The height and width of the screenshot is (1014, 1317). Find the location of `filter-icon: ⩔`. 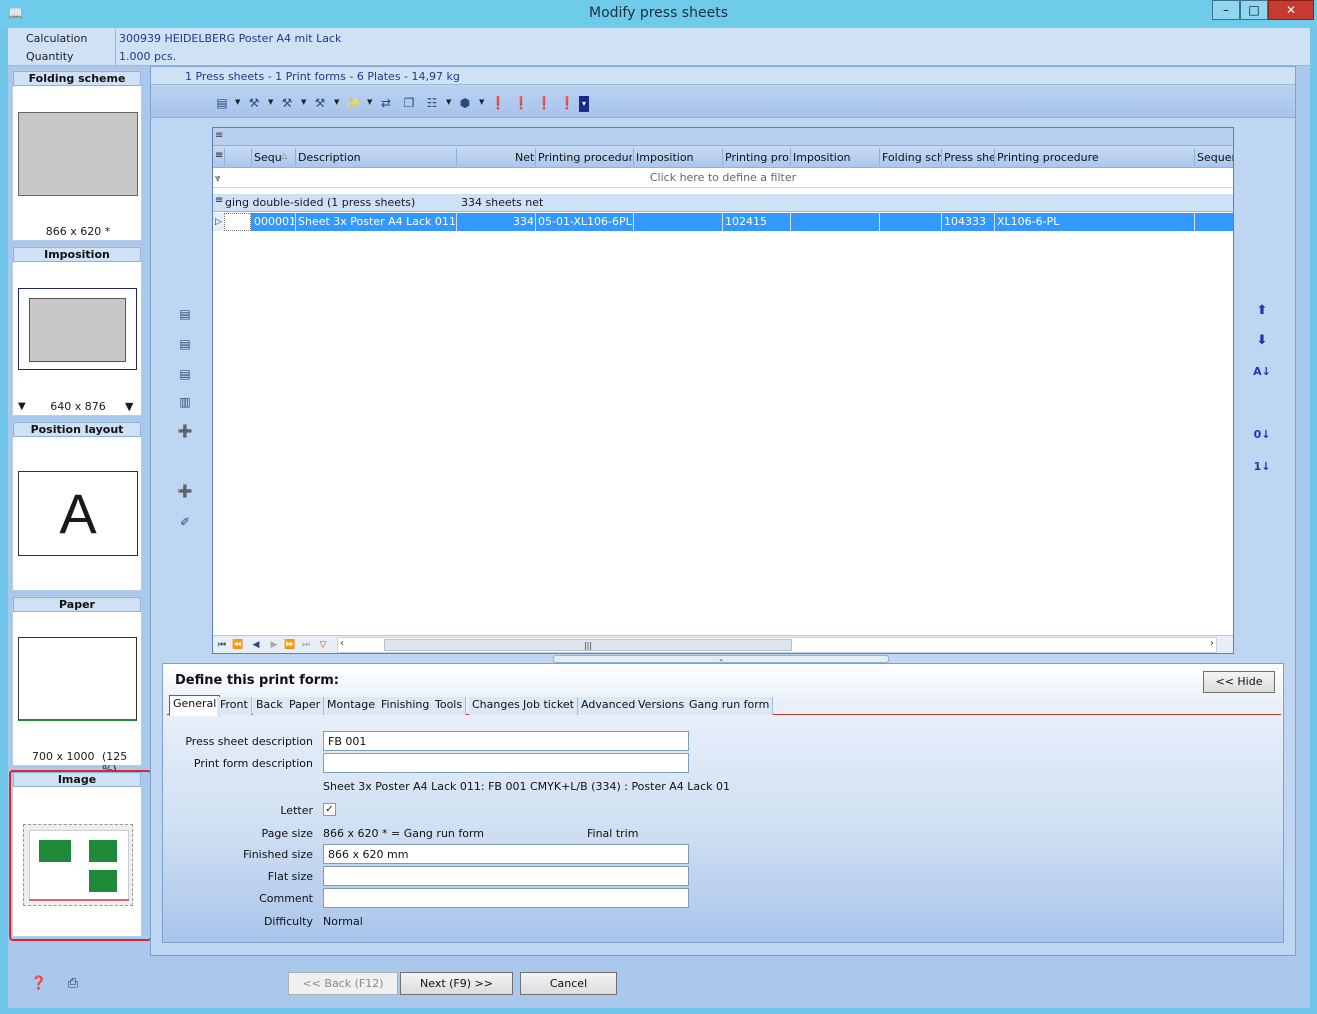

filter-icon: ⩔ is located at coordinates (218, 179).